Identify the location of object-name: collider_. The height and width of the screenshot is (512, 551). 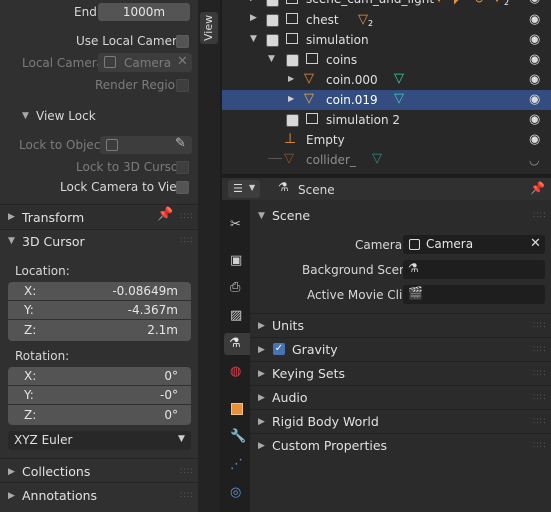
(331, 160).